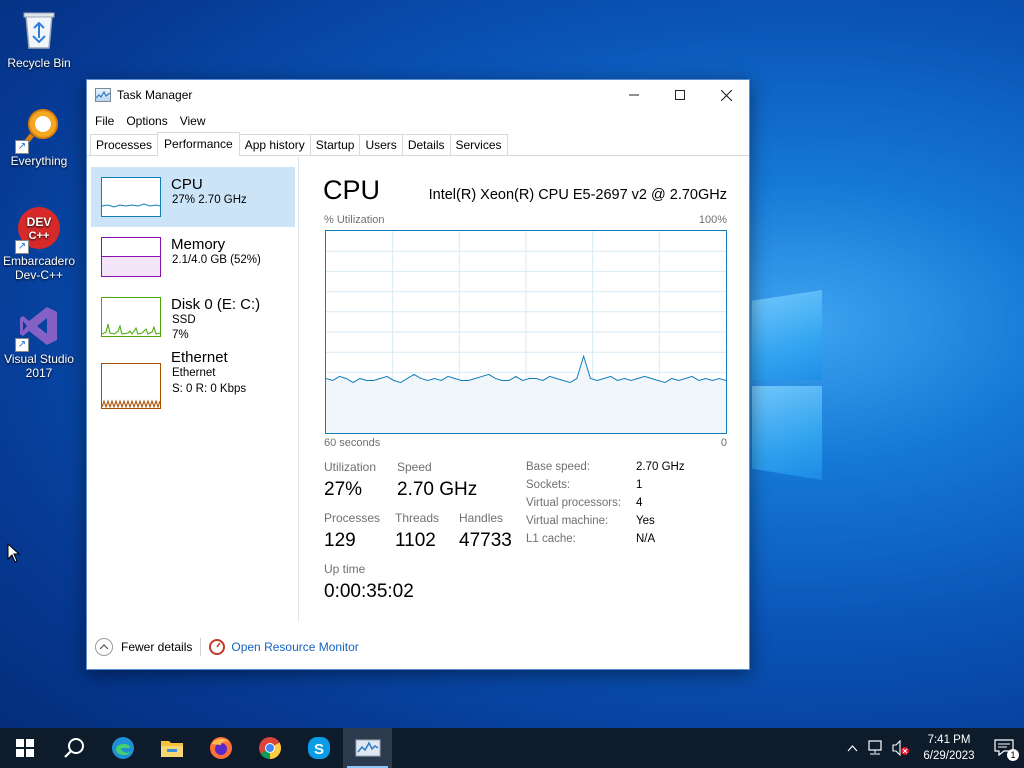 This screenshot has width=1024, height=768. I want to click on desktop-icon-label: Visual Studio 2017, so click(39, 366).